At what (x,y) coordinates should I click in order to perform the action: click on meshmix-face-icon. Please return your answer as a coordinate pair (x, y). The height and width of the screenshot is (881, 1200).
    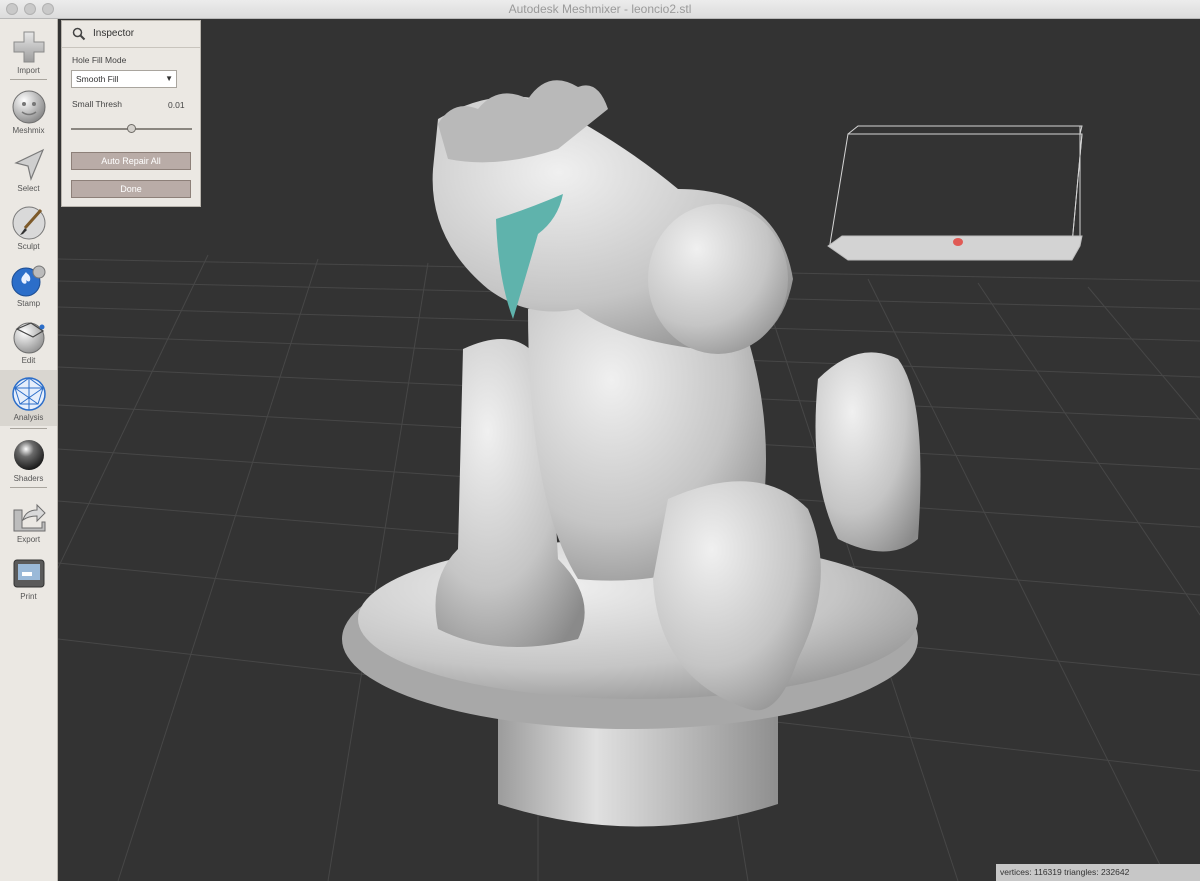
    Looking at the image, I should click on (28, 107).